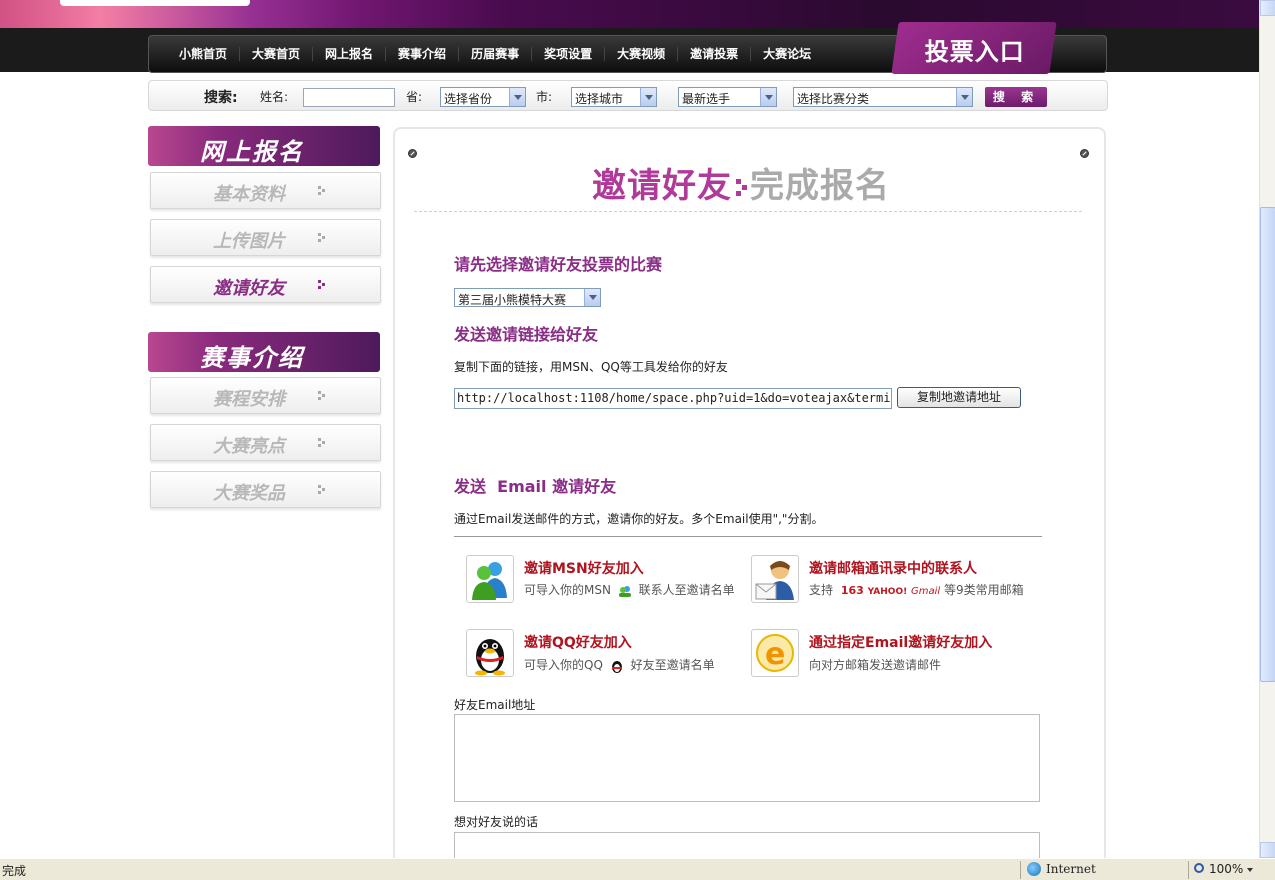 This screenshot has height=880, width=1275. I want to click on copy-hint: 复制下面的链接，用MSN、QQ等工具发给你的好友, so click(591, 367).